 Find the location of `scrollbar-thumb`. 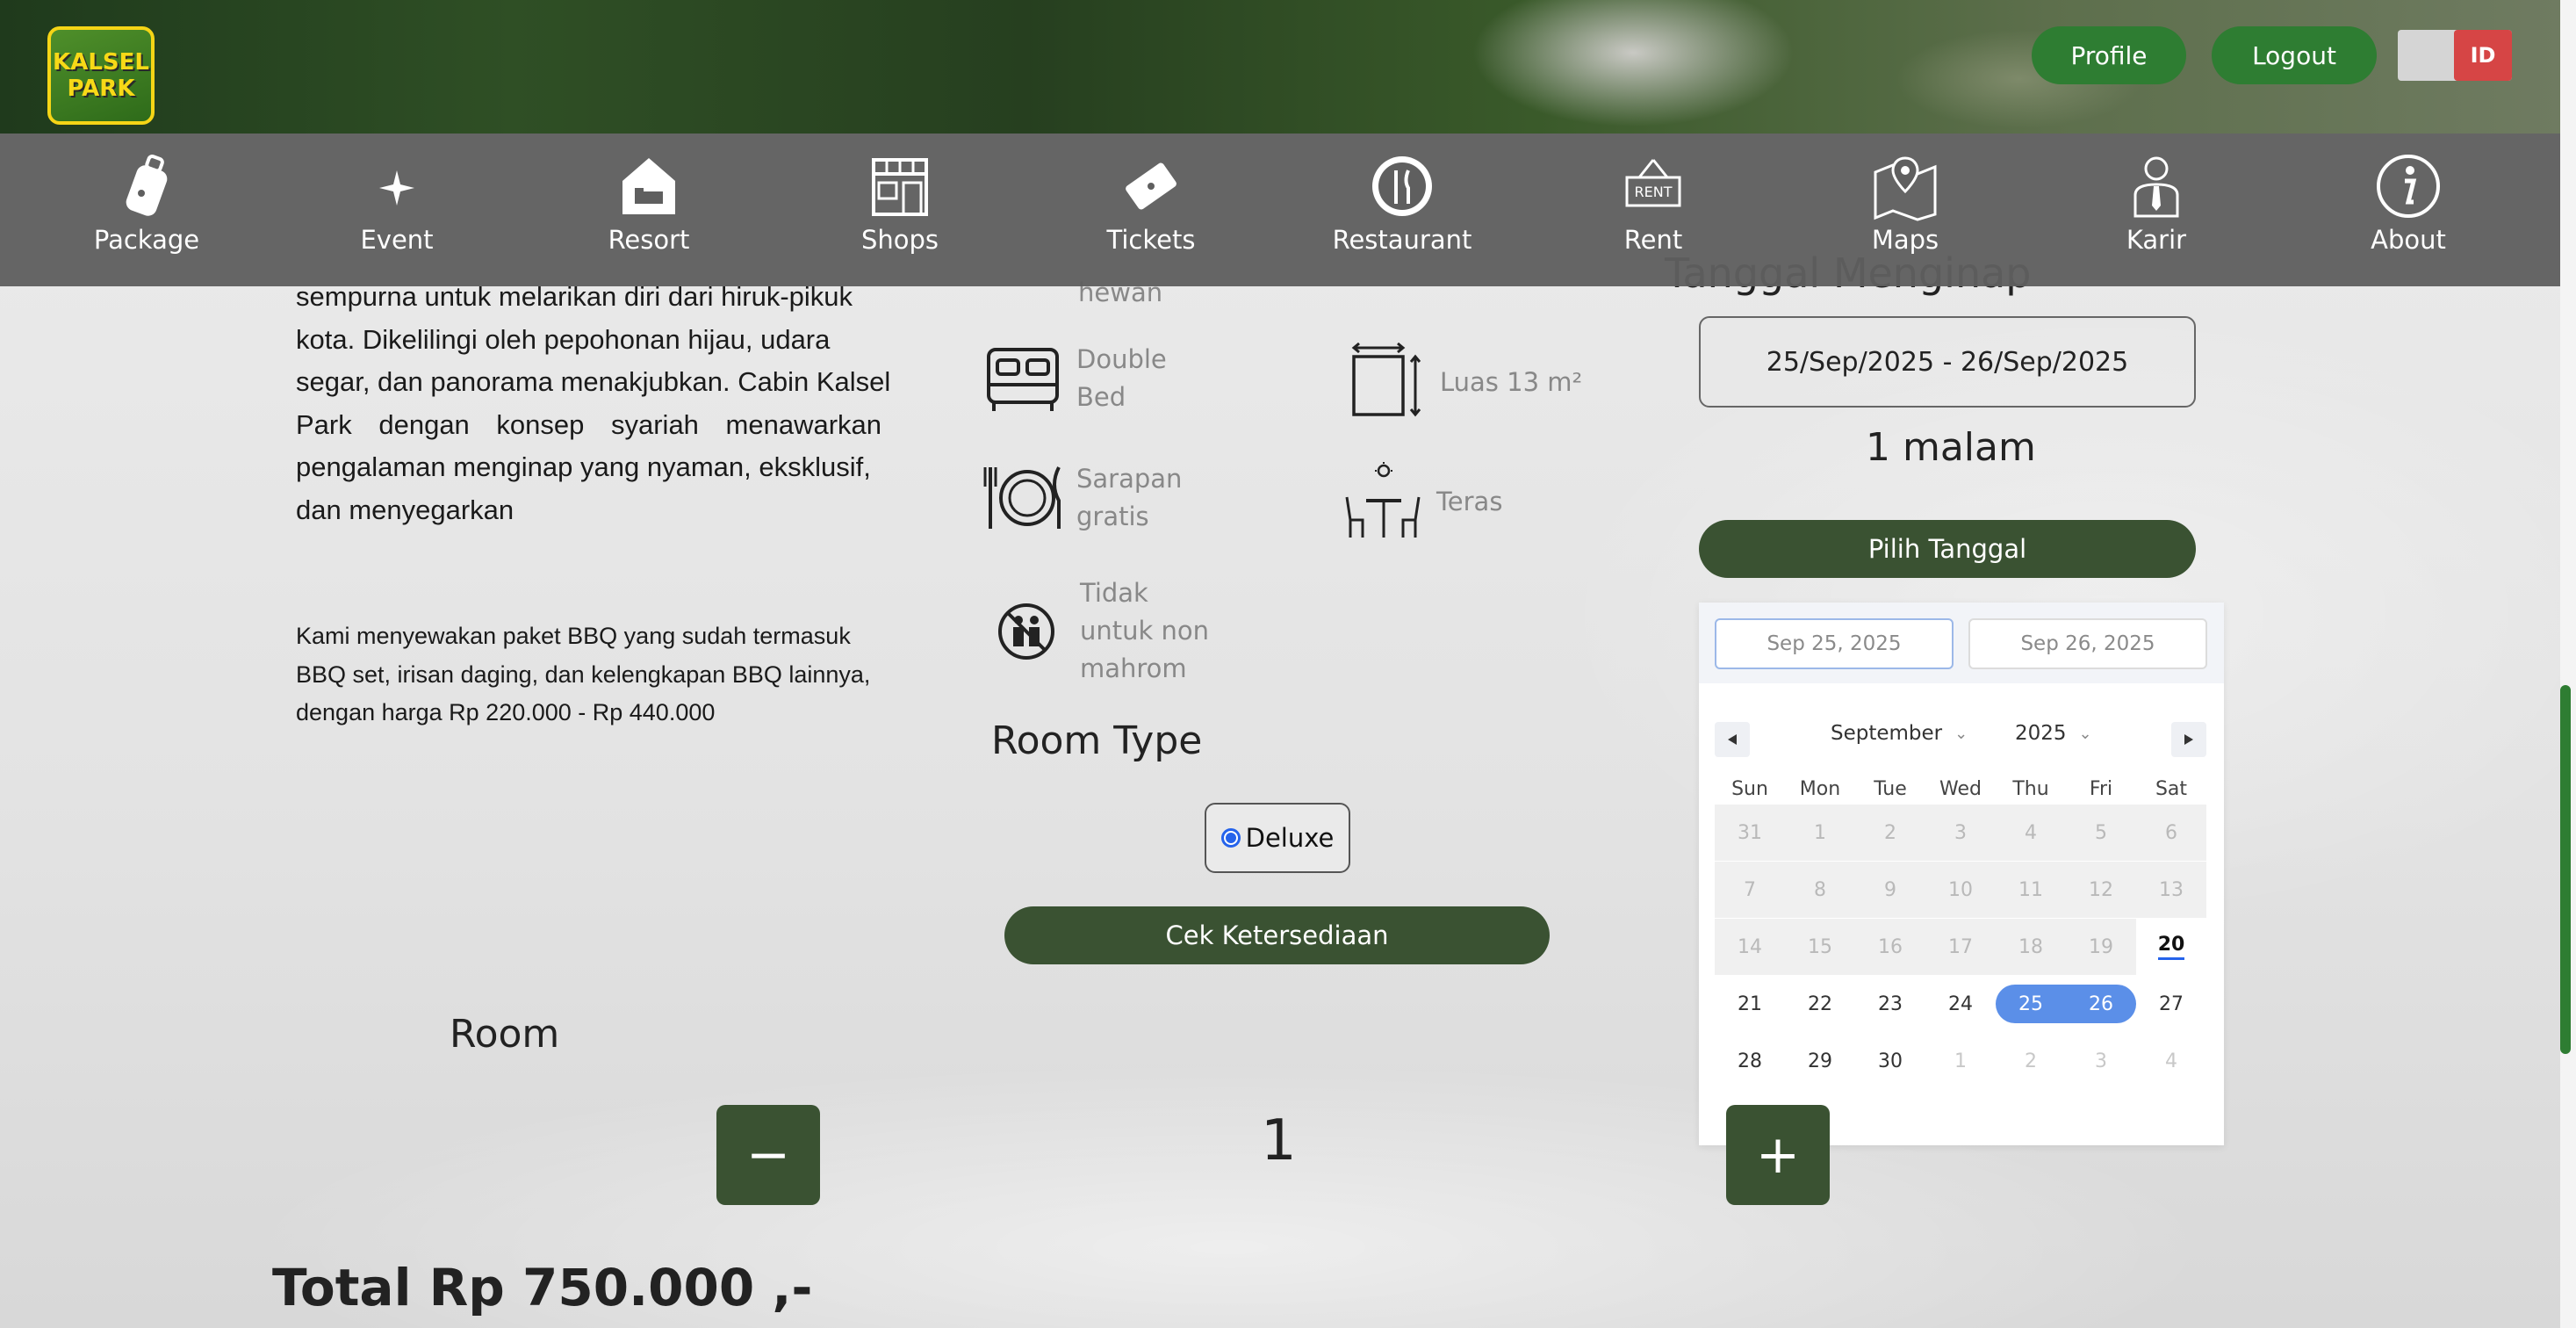

scrollbar-thumb is located at coordinates (2565, 869).